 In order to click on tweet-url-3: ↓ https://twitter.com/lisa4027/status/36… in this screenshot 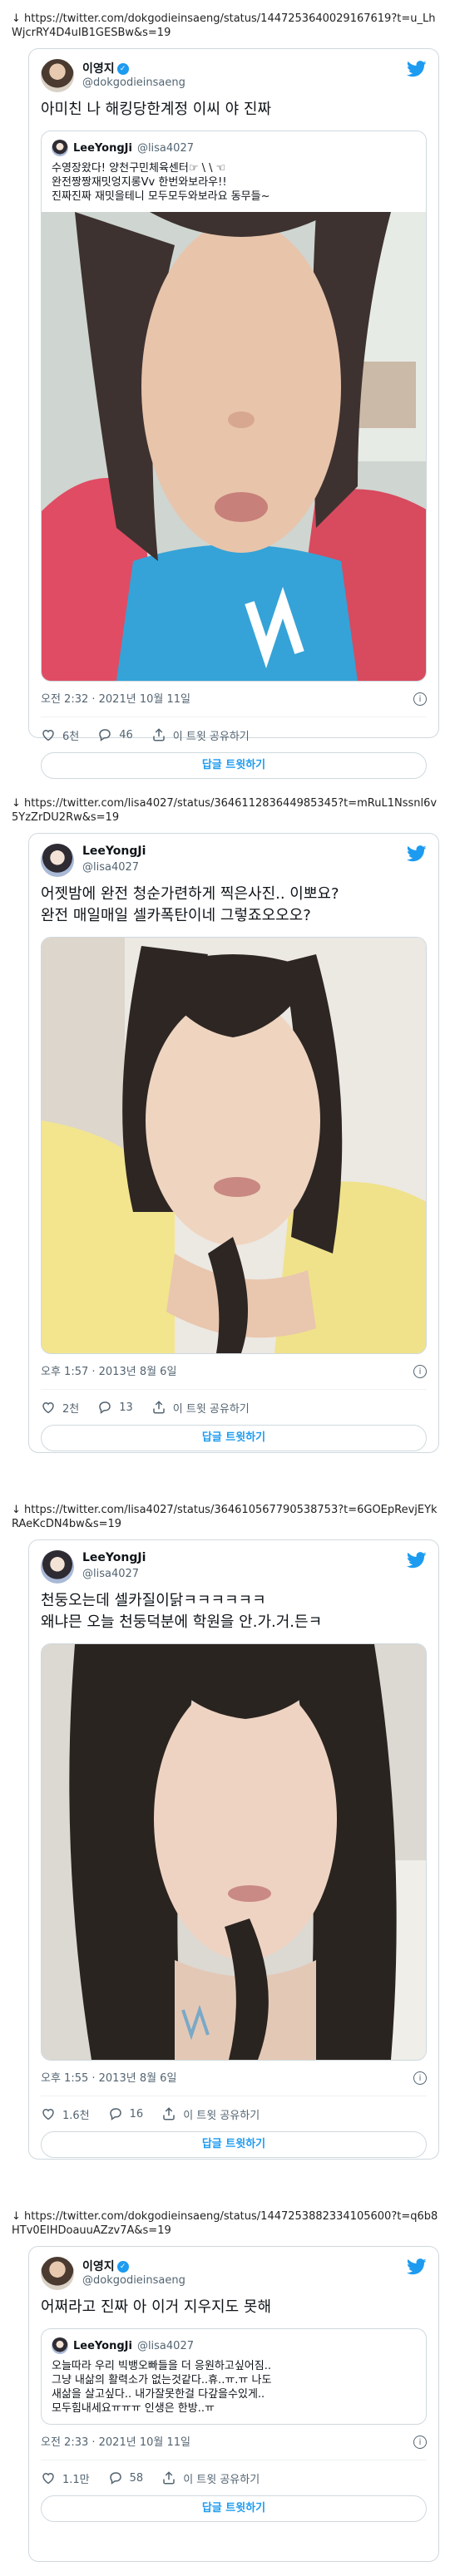, I will do `click(226, 1517)`.